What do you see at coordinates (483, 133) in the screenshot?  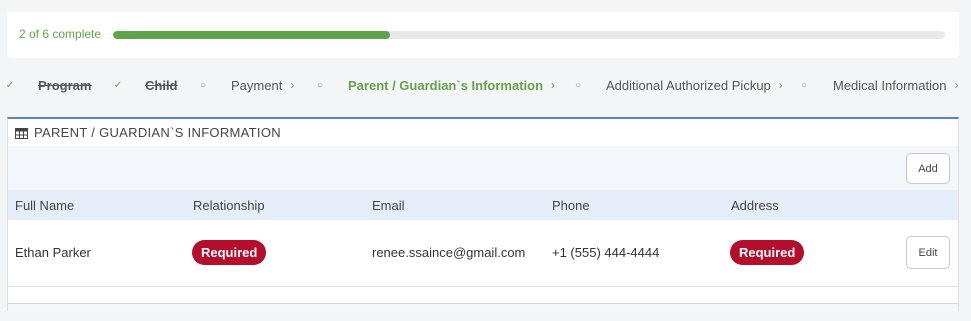 I see `panel-header: PARENT / GUARDIAN`S INFORMATION` at bounding box center [483, 133].